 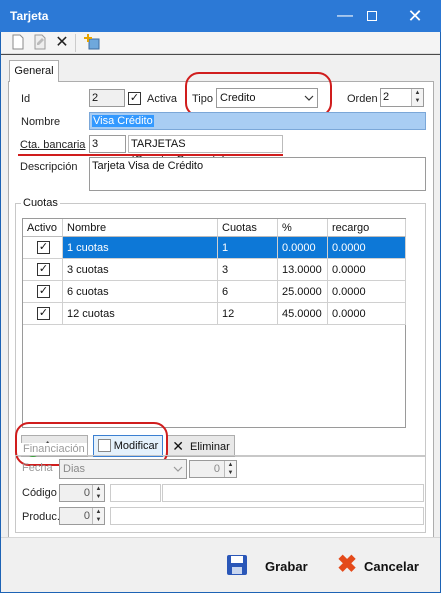 What do you see at coordinates (140, 270) in the screenshot?
I see `cell-nombre: 3 cuotas` at bounding box center [140, 270].